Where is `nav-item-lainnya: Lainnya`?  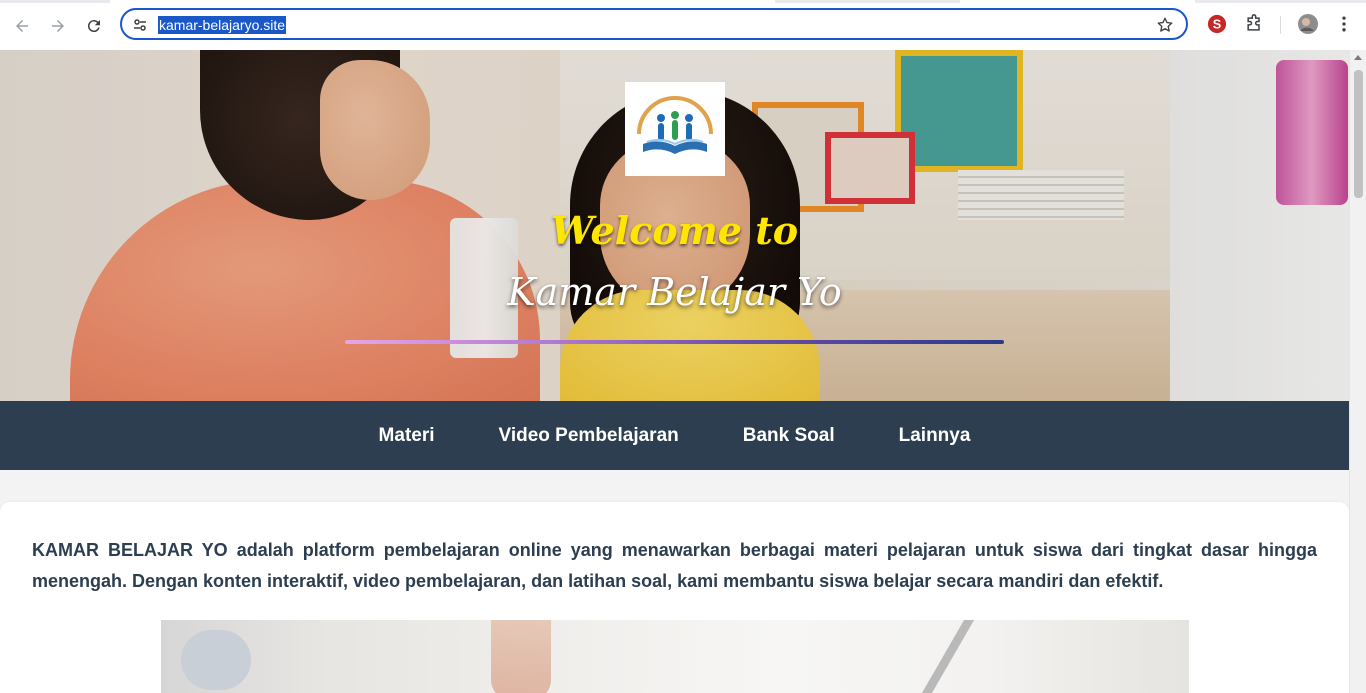 nav-item-lainnya: Lainnya is located at coordinates (935, 436).